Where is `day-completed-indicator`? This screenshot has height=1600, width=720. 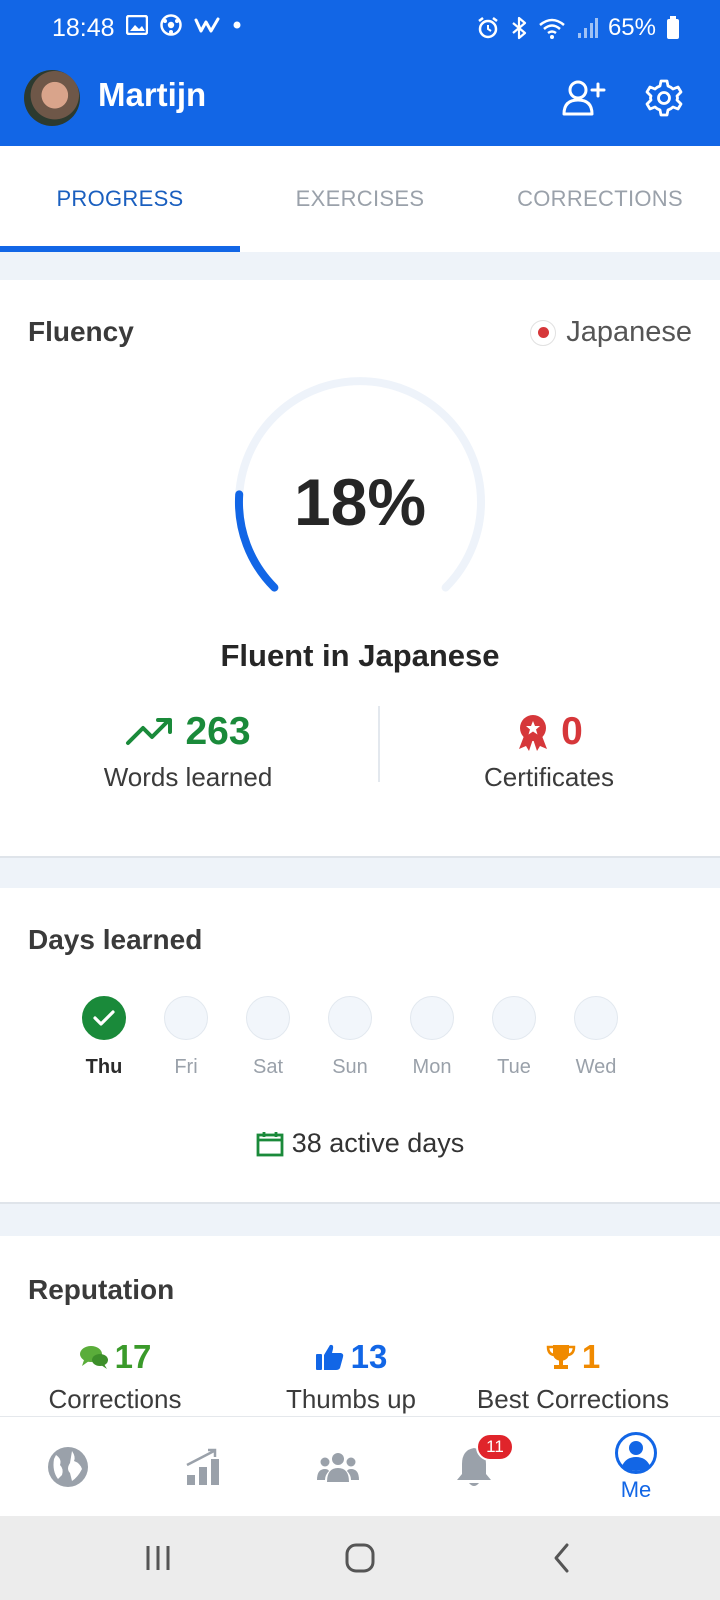 day-completed-indicator is located at coordinates (104, 1018).